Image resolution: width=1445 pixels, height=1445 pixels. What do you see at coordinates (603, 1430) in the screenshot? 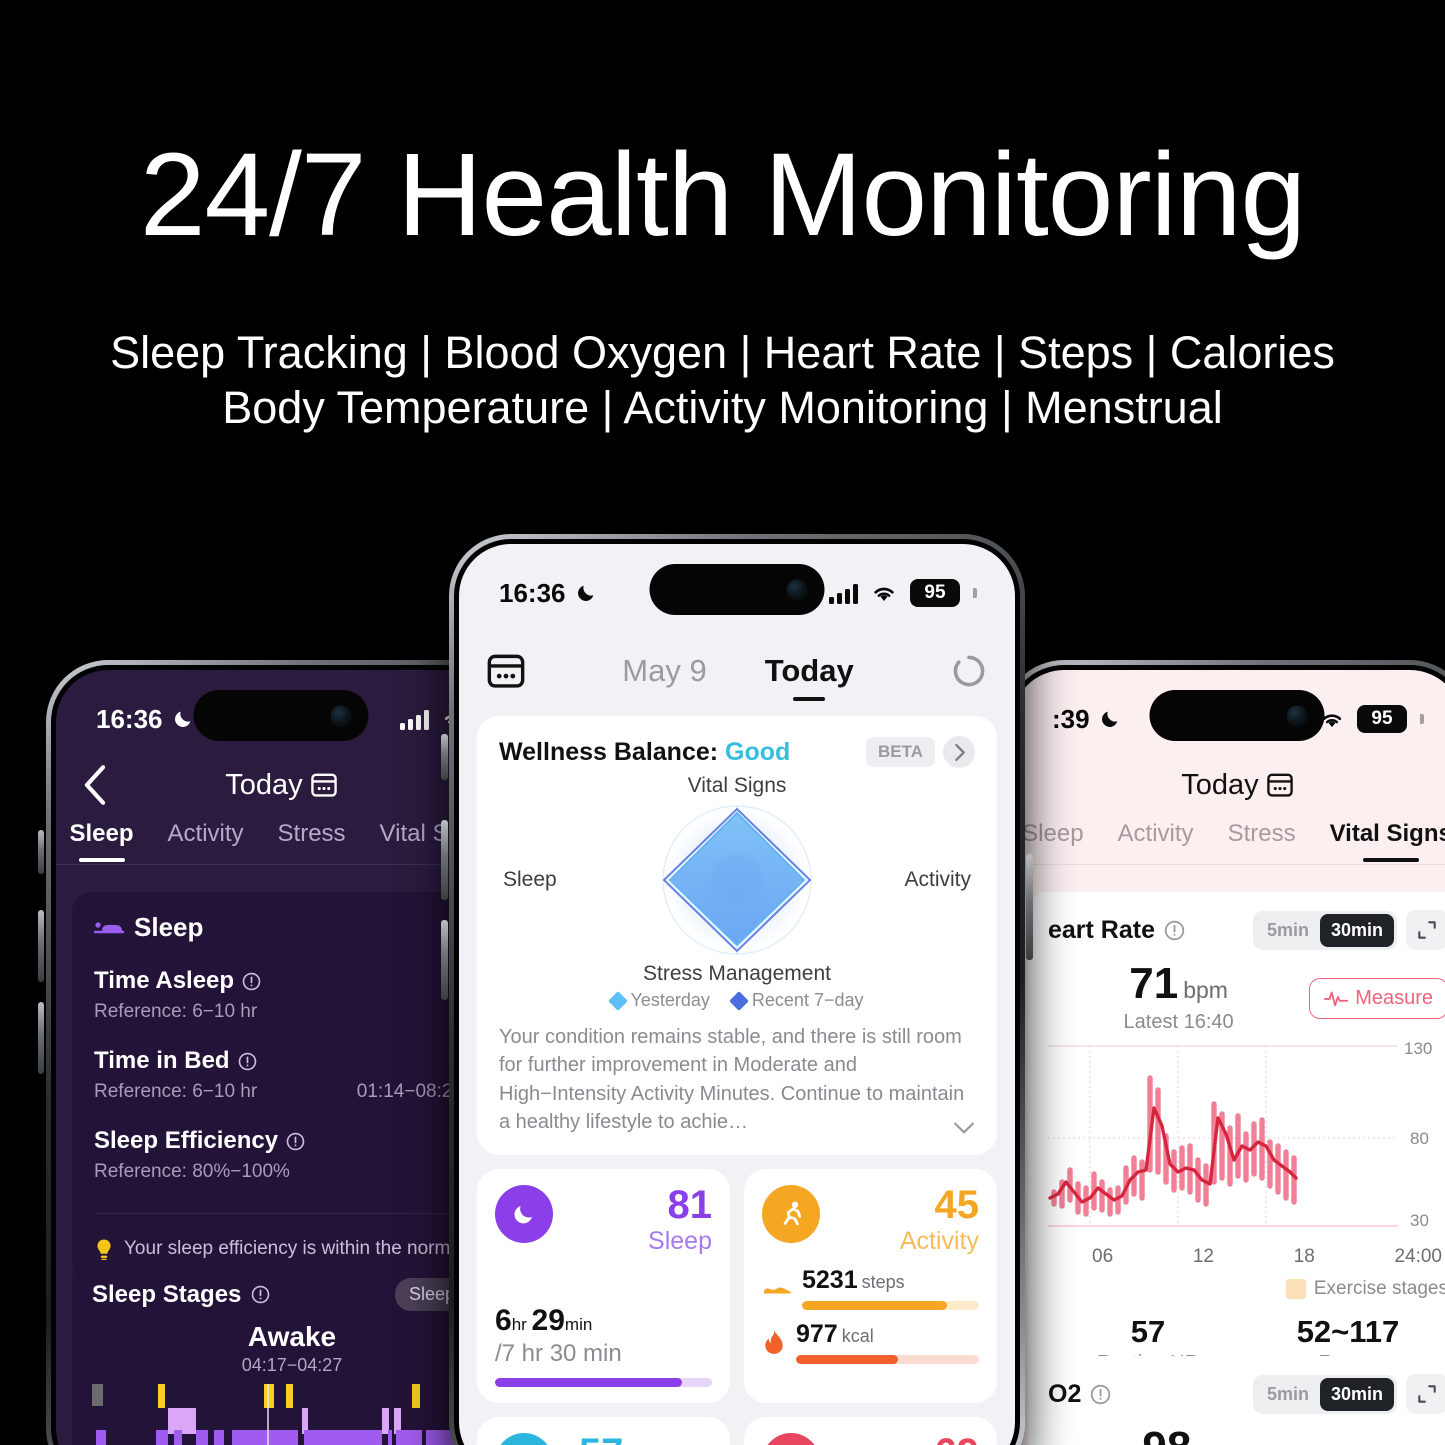
I see `stress-score-card: 57 Normal Stress` at bounding box center [603, 1430].